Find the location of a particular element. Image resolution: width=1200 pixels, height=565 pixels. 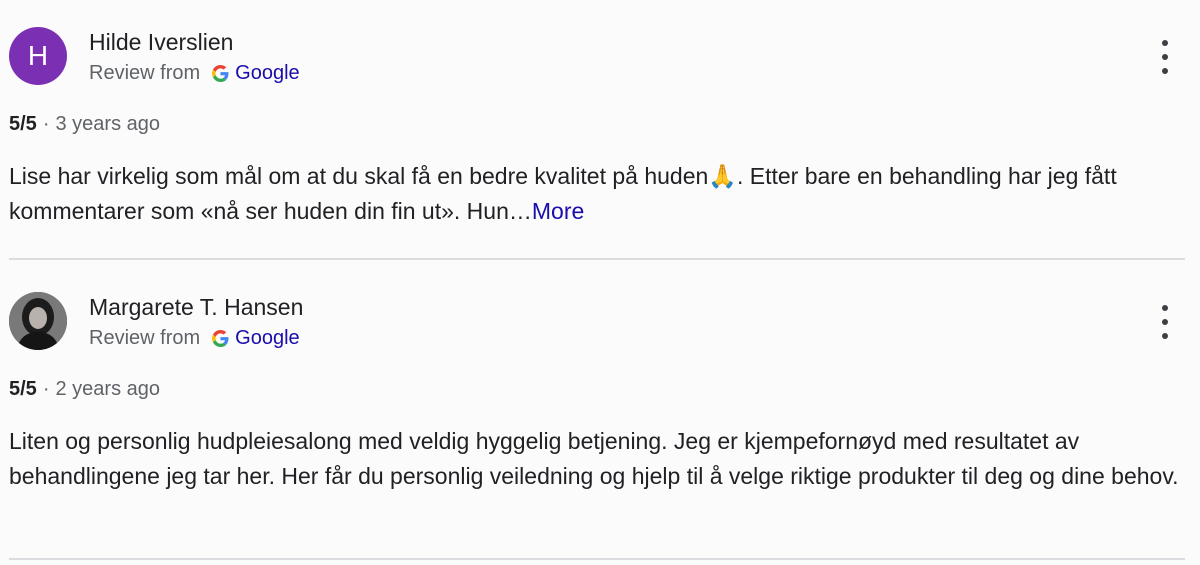

author-name: Hilde Iverslien is located at coordinates (161, 42).